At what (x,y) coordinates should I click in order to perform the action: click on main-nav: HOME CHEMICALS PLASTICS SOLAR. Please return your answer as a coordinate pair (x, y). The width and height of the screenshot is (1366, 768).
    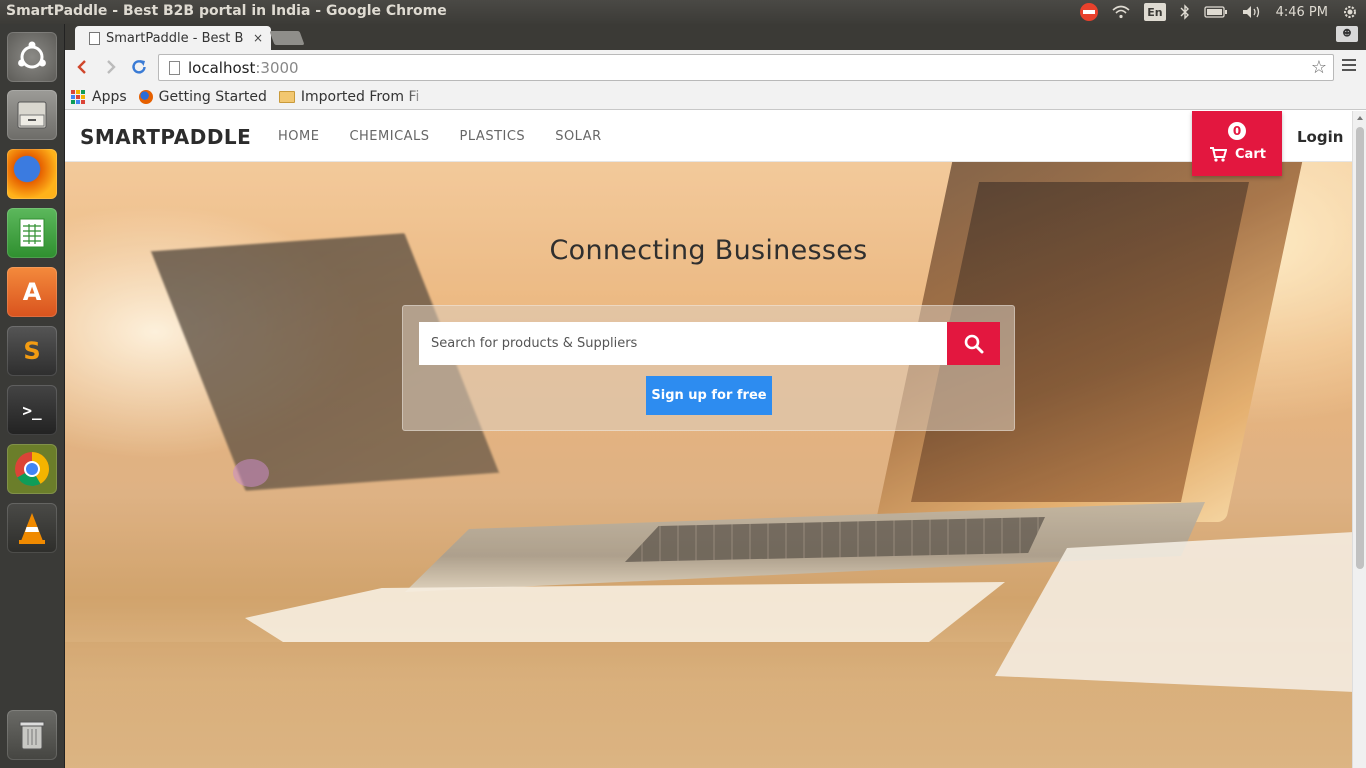
    Looking at the image, I should click on (440, 136).